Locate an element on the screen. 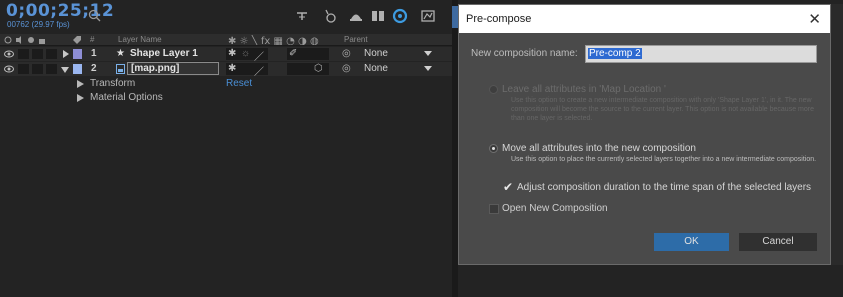 This screenshot has width=843, height=297. graph-editor-icon is located at coordinates (428, 16).